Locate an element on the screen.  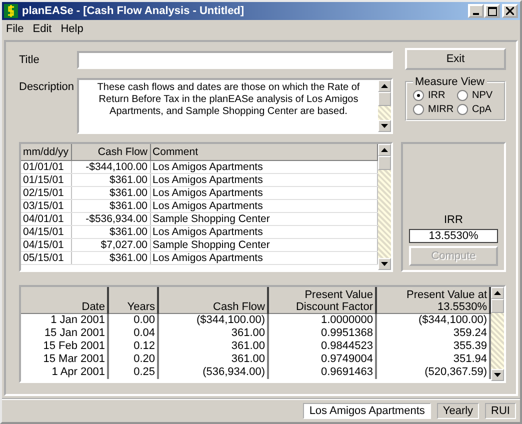
table-cell: $7,027.00 is located at coordinates (110, 245).